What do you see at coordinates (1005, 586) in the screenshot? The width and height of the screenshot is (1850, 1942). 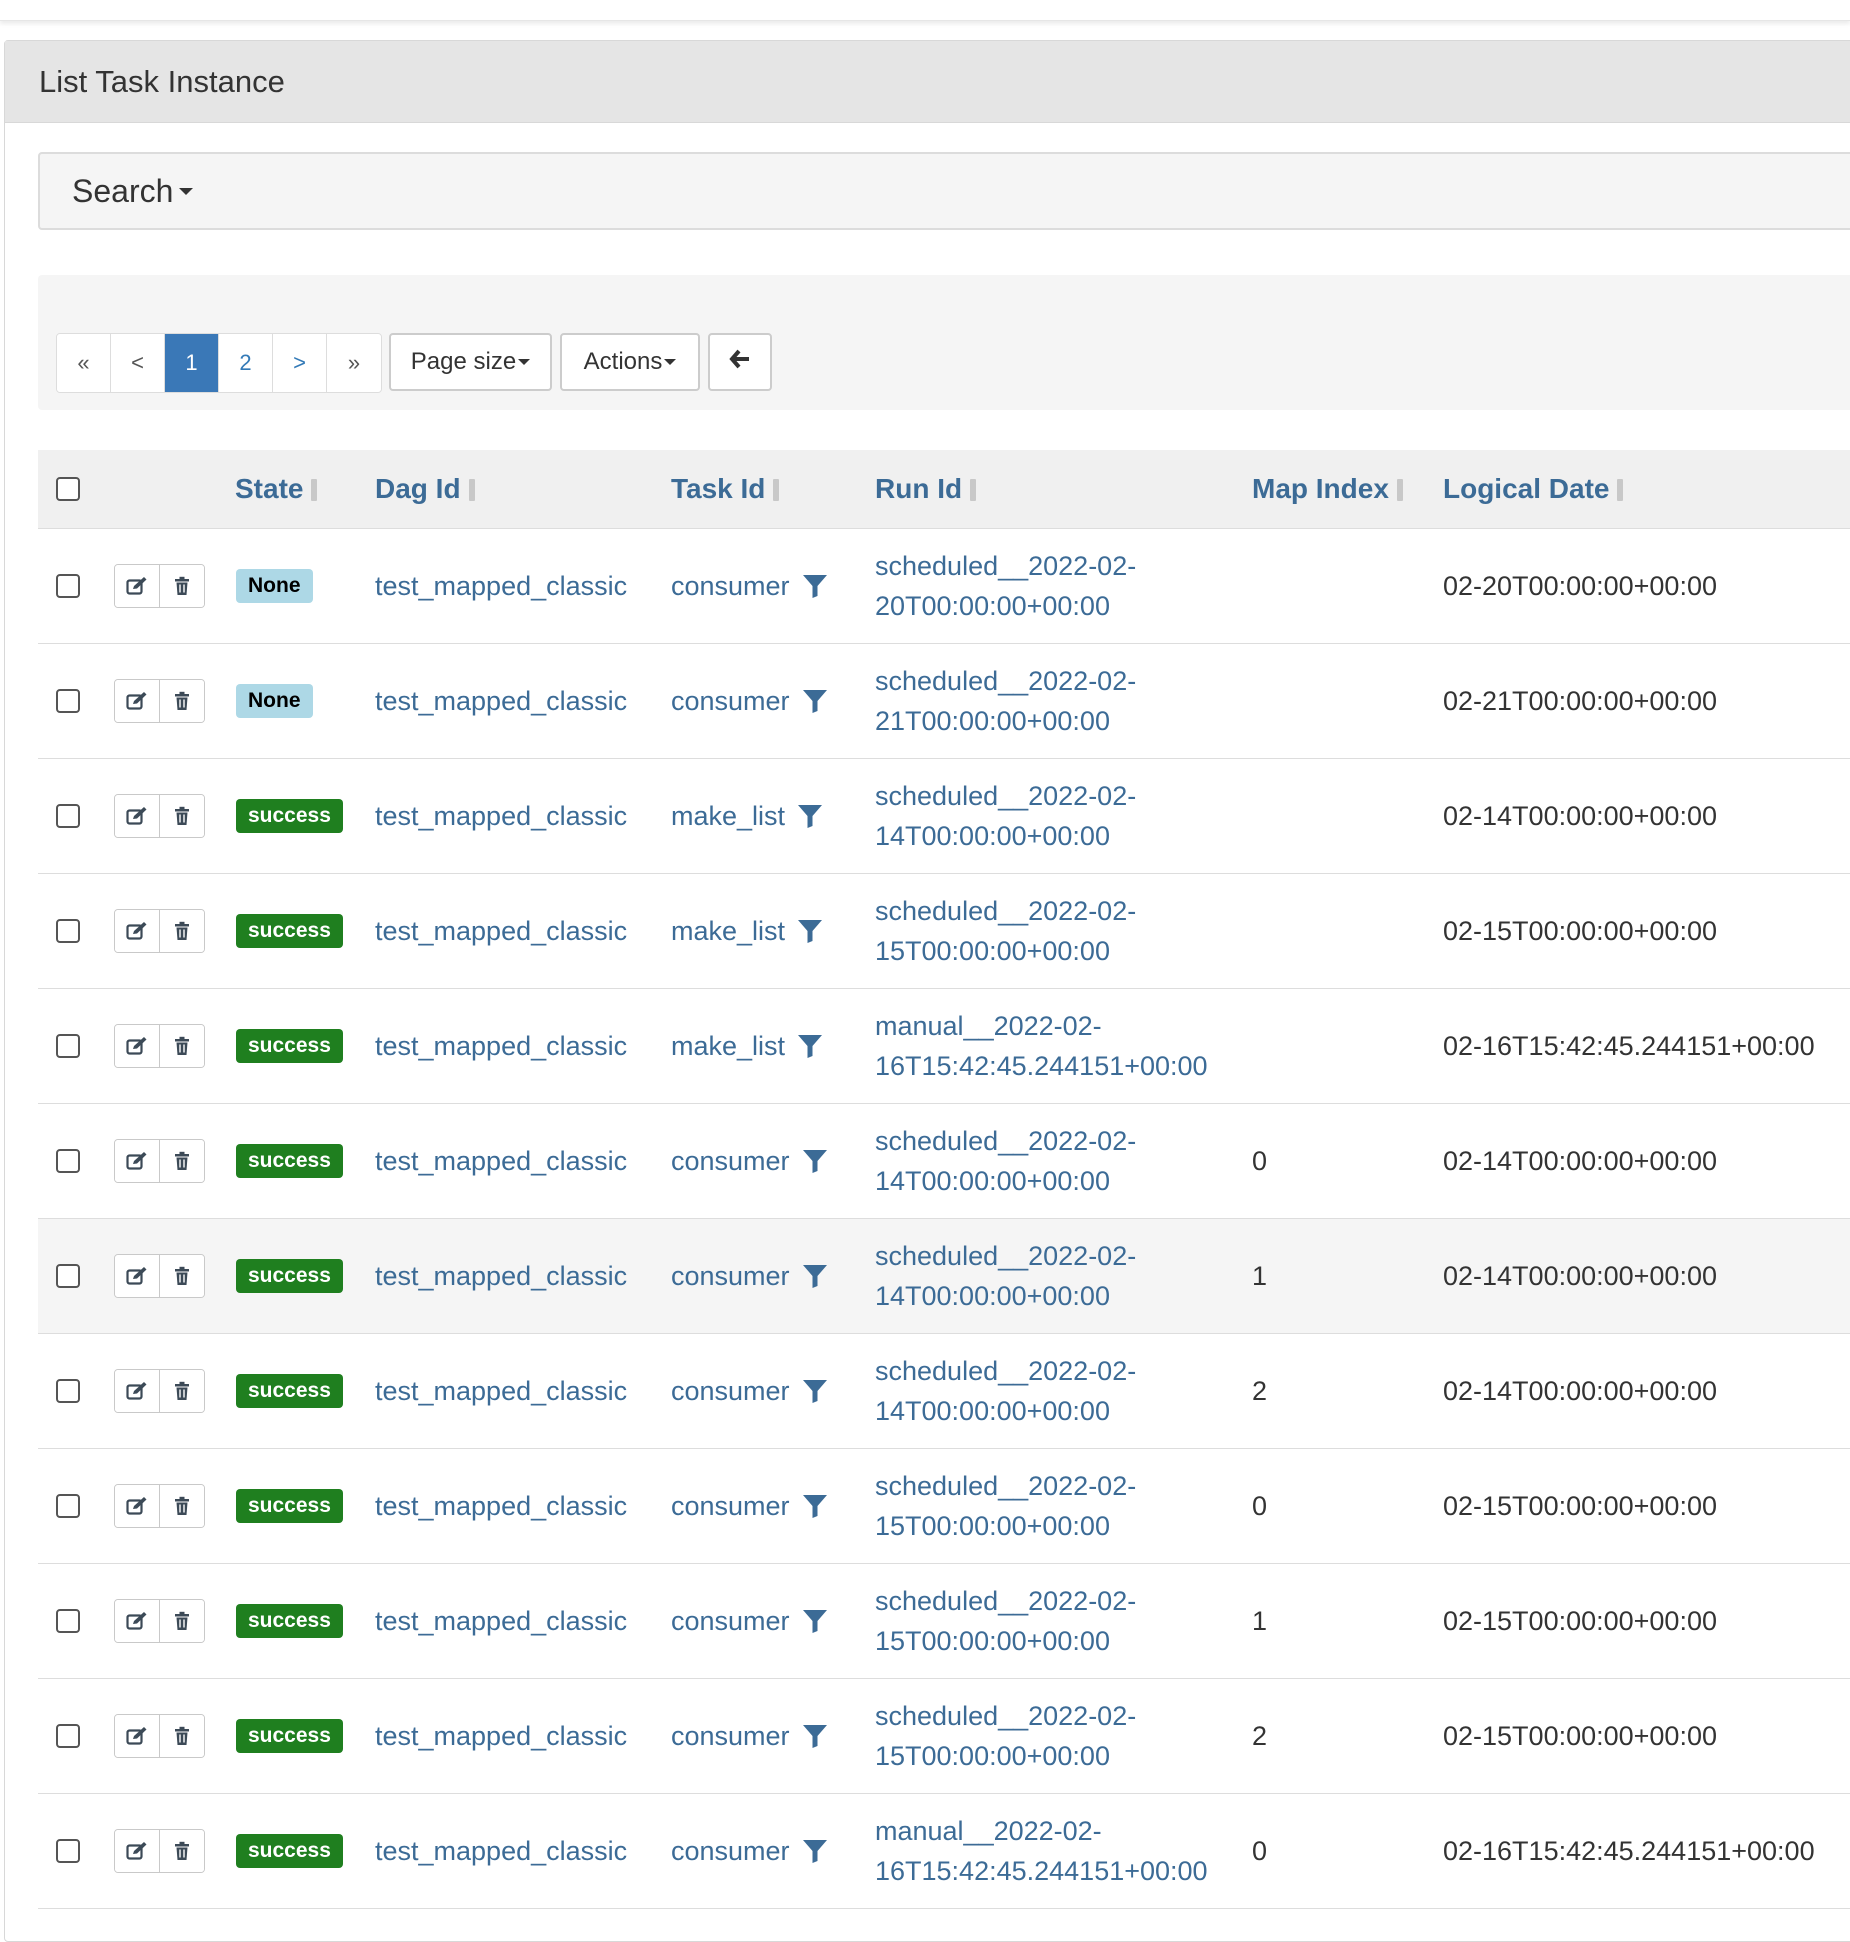 I see `run-id-link: scheduled__2022-02- 20T00:00:00+00:00` at bounding box center [1005, 586].